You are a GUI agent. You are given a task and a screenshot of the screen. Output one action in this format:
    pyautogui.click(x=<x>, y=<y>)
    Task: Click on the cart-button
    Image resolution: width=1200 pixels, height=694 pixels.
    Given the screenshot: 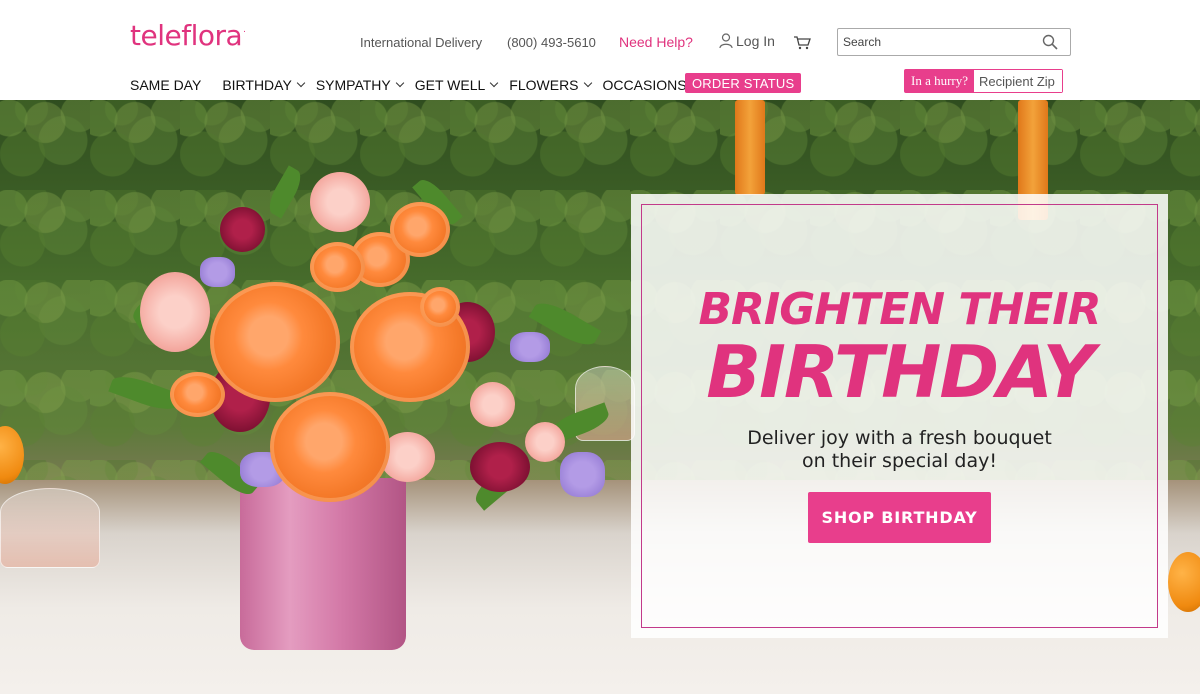 What is the action you would take?
    pyautogui.click(x=802, y=43)
    